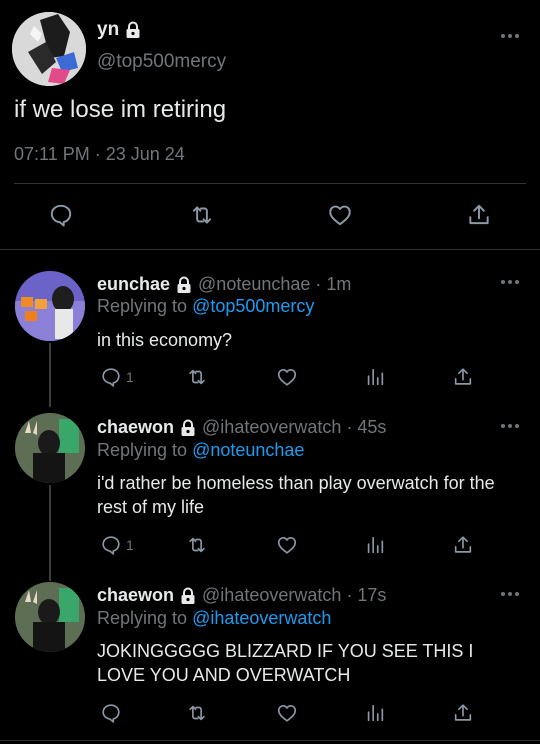  I want to click on reply-header: eunchae @noteunchae · 1m, so click(224, 284).